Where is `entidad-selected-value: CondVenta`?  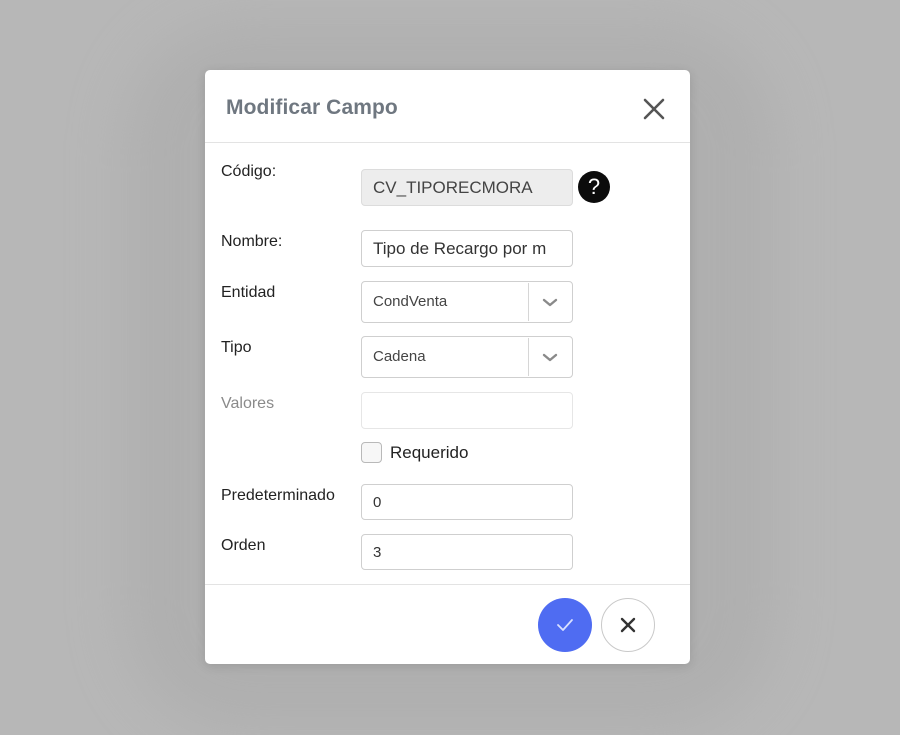 entidad-selected-value: CondVenta is located at coordinates (410, 301).